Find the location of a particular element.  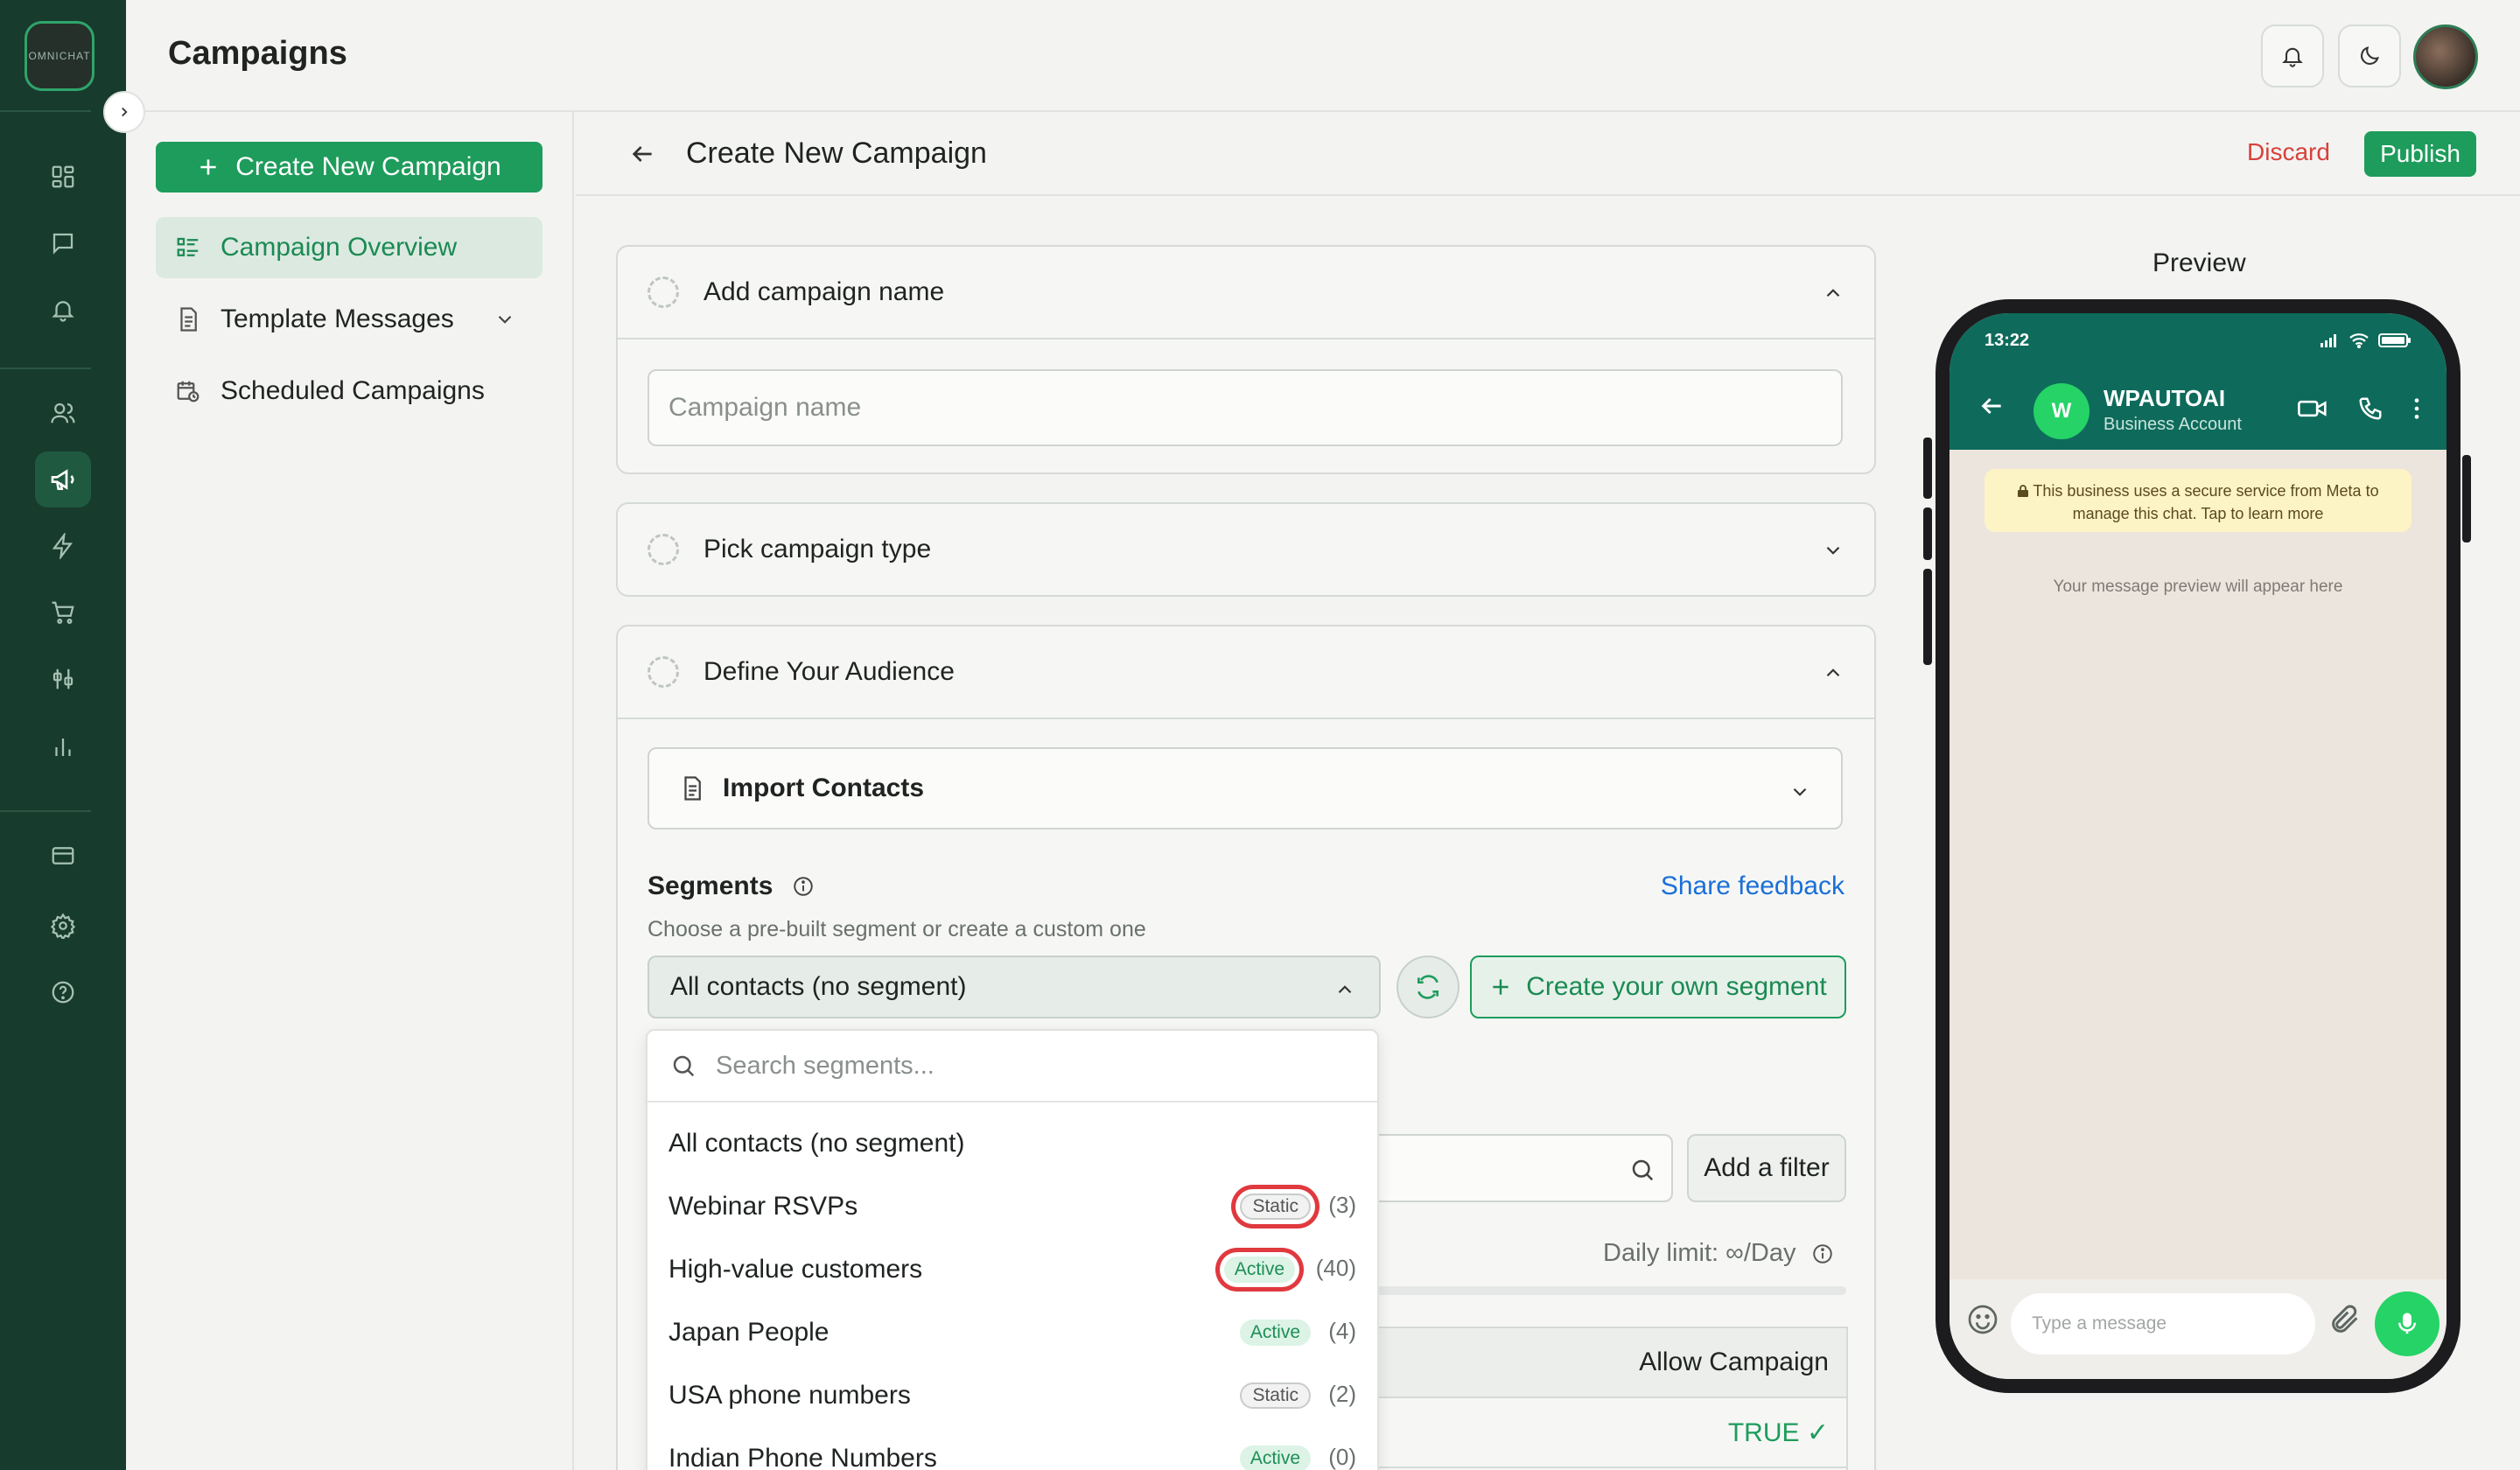

message-input: Type a message is located at coordinates (2163, 1323).